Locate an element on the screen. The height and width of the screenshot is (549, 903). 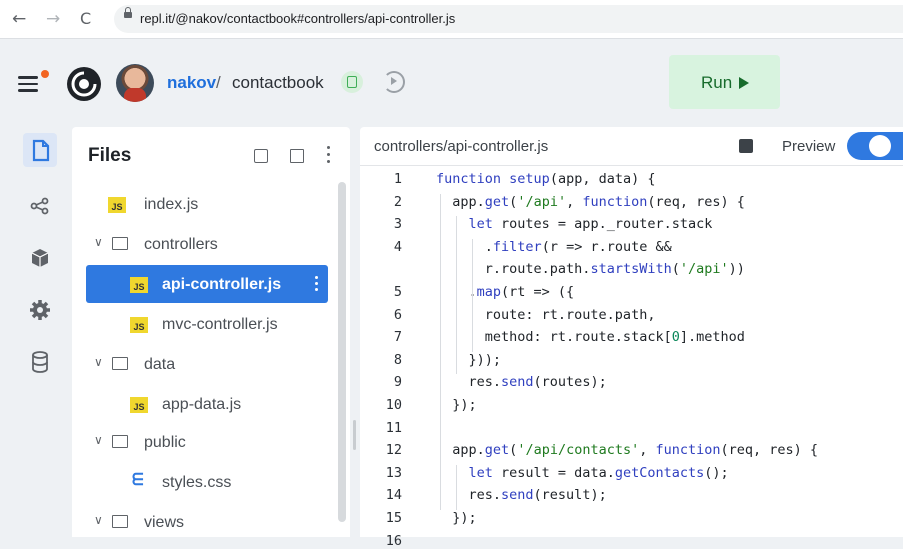
code-line: let routes = app._router.stack is located at coordinates (590, 224).